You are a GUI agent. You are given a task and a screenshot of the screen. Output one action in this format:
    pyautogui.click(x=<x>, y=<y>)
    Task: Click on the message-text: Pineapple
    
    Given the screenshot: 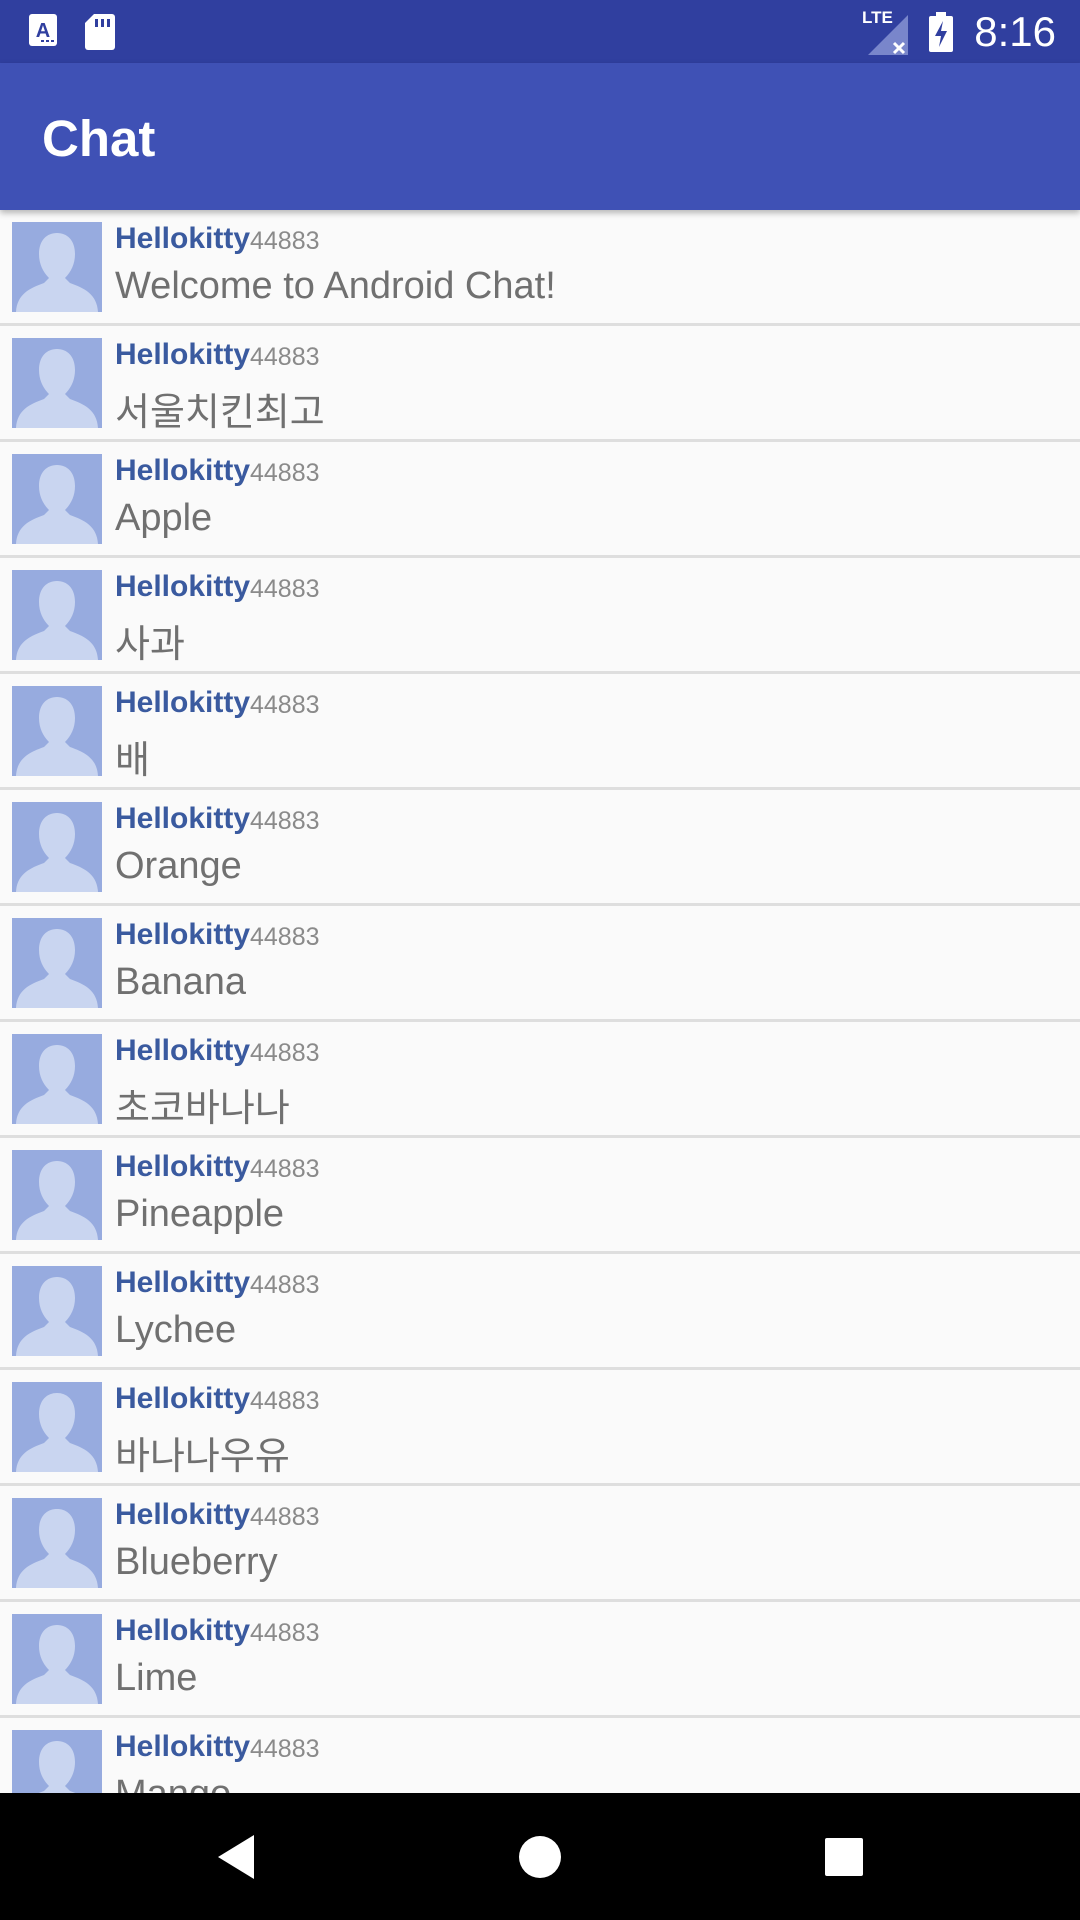 What is the action you would take?
    pyautogui.click(x=200, y=1214)
    